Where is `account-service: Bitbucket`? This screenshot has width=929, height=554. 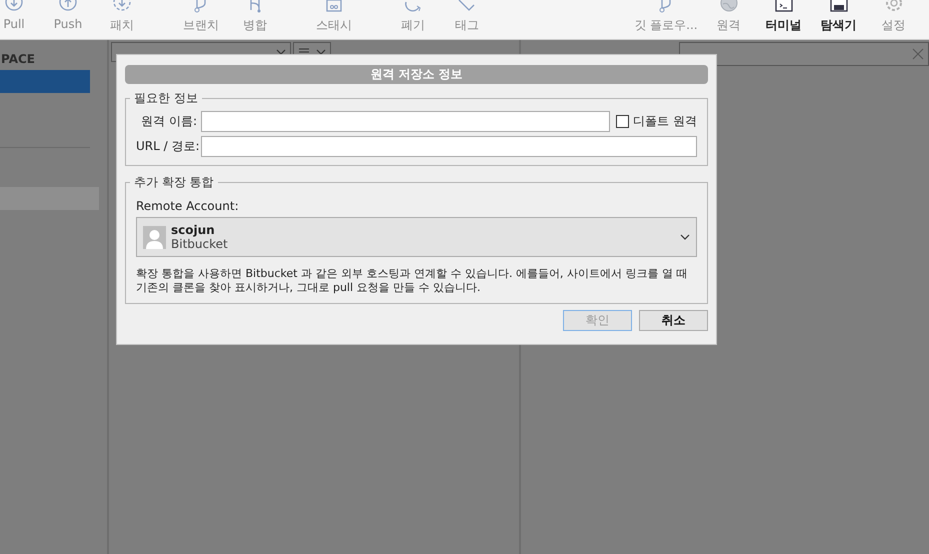
account-service: Bitbucket is located at coordinates (200, 244).